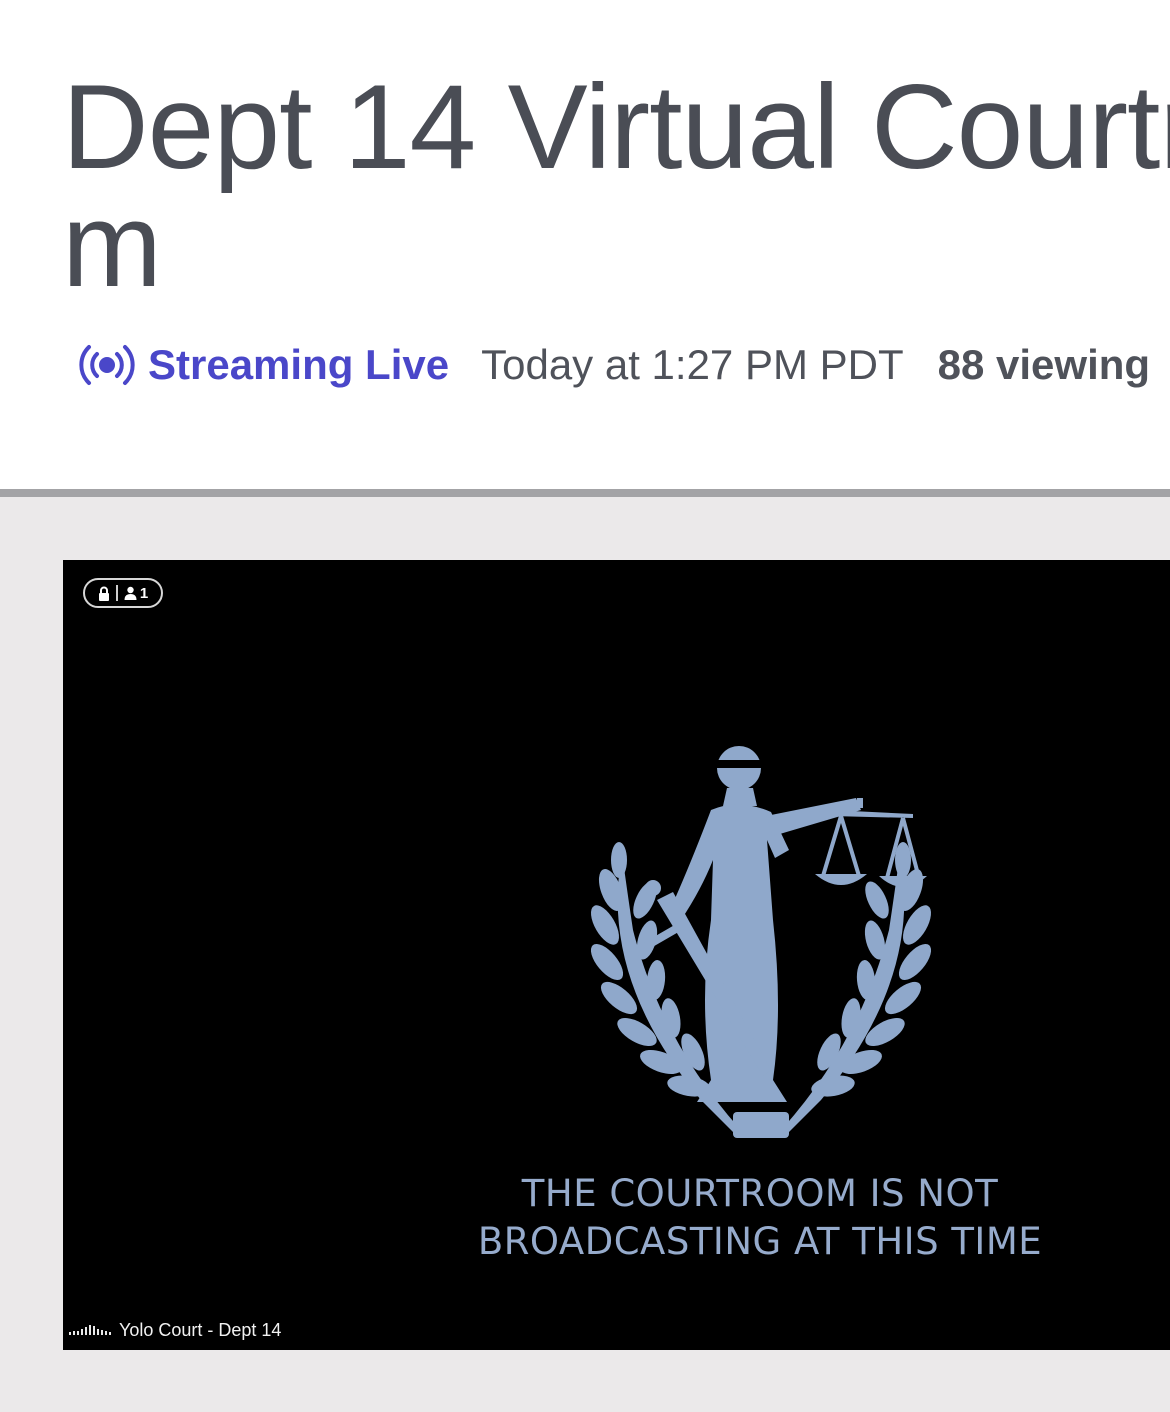 The height and width of the screenshot is (1412, 1170). What do you see at coordinates (1044, 364) in the screenshot?
I see `viewer-count: 88 viewing` at bounding box center [1044, 364].